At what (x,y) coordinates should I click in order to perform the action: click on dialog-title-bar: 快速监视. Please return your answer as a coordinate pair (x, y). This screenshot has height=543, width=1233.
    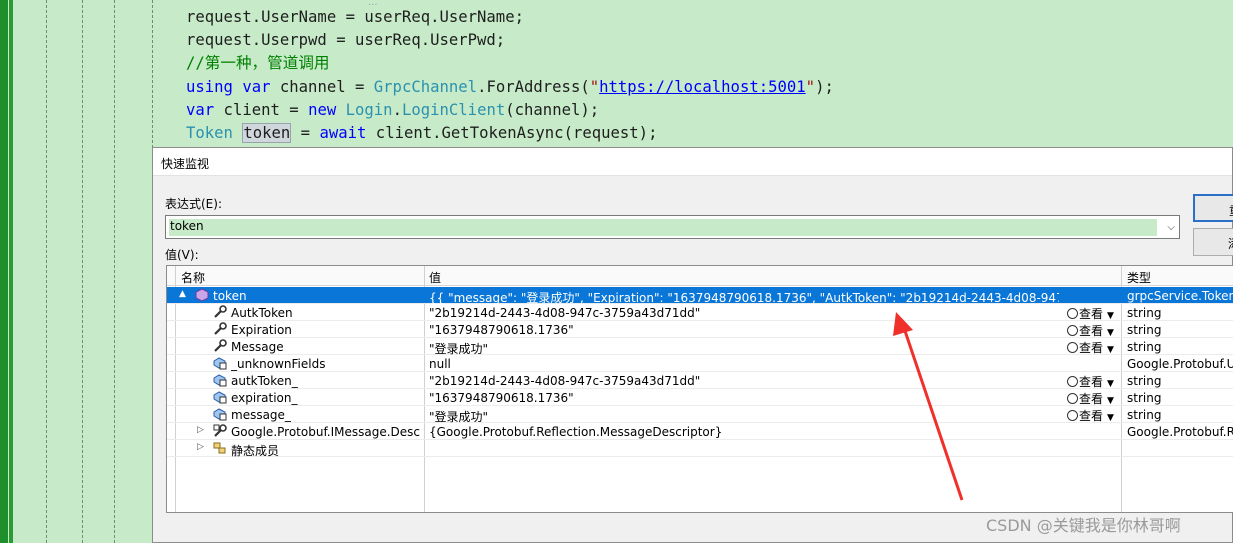
    Looking at the image, I should click on (692, 162).